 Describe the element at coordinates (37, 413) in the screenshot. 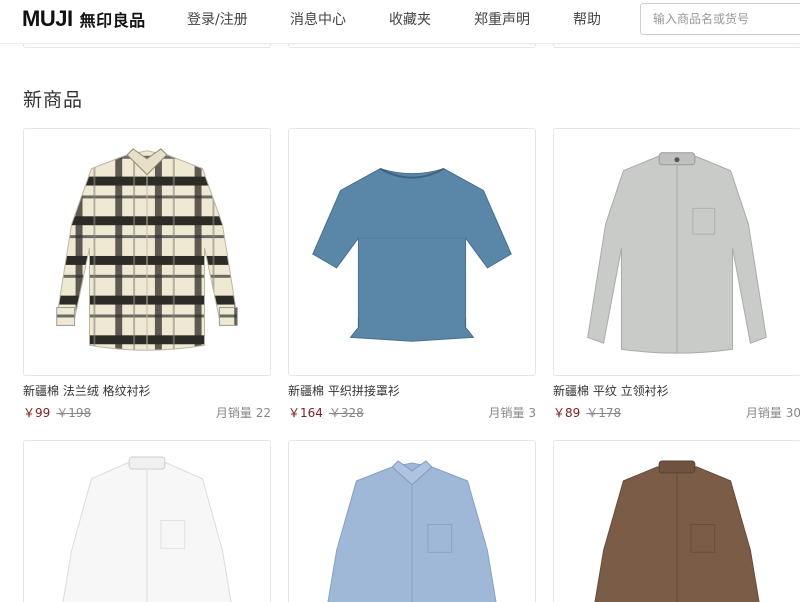

I see `current-price: ￥99` at that location.